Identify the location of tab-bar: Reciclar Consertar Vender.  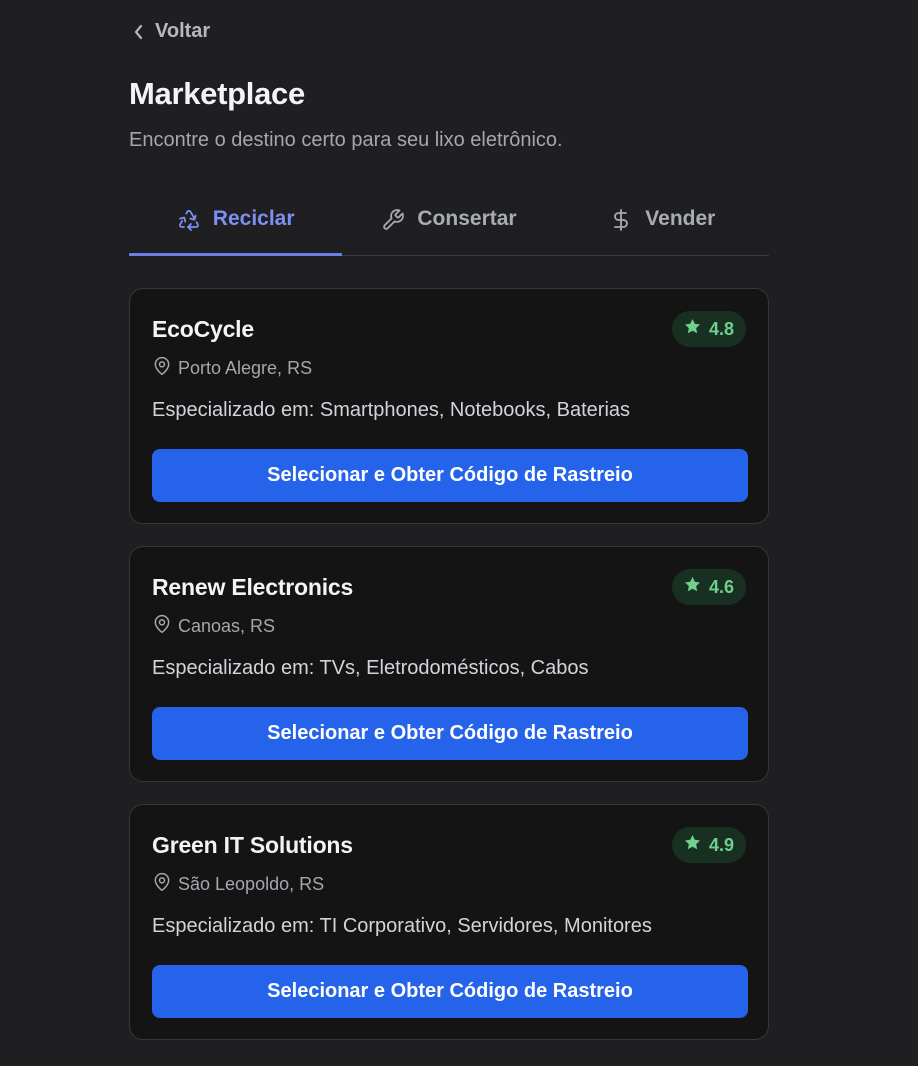
(449, 226).